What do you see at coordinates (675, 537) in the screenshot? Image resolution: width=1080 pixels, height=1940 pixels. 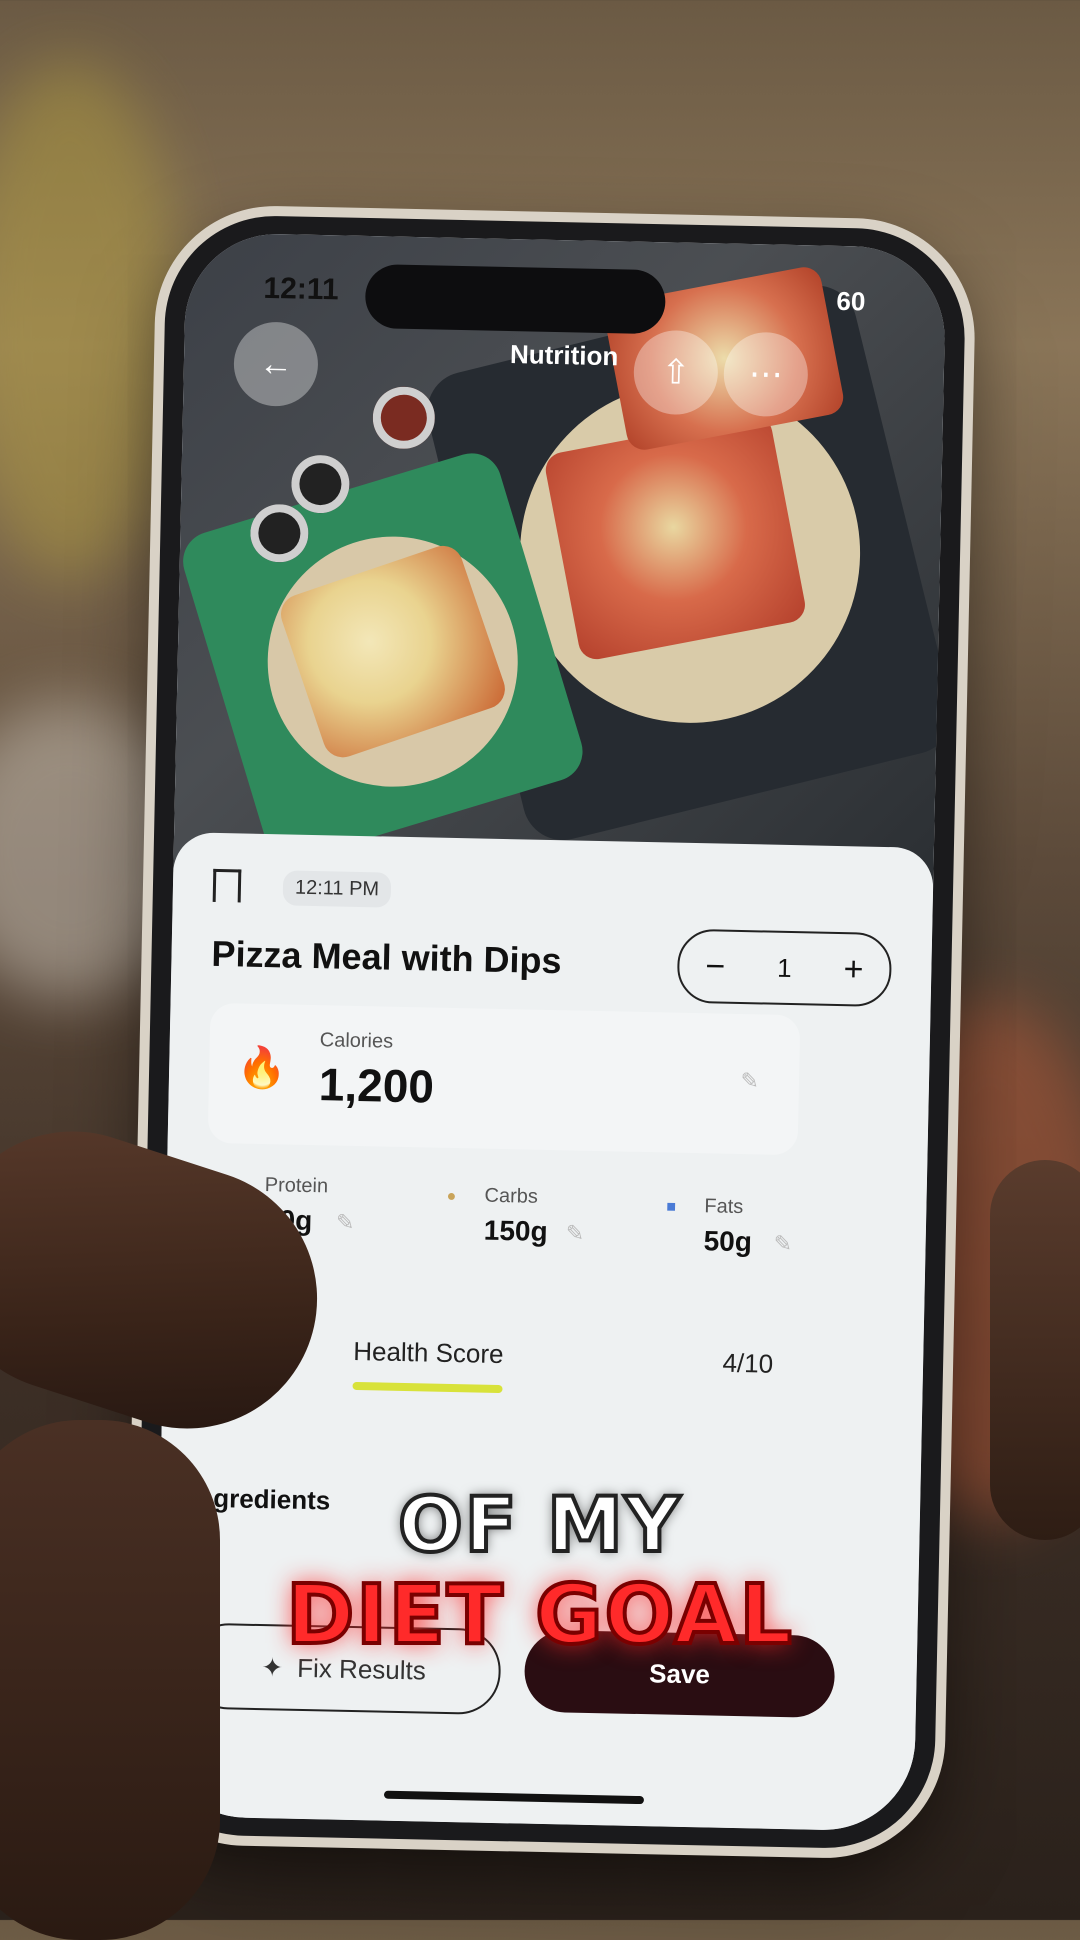 I see `pizza-slice` at bounding box center [675, 537].